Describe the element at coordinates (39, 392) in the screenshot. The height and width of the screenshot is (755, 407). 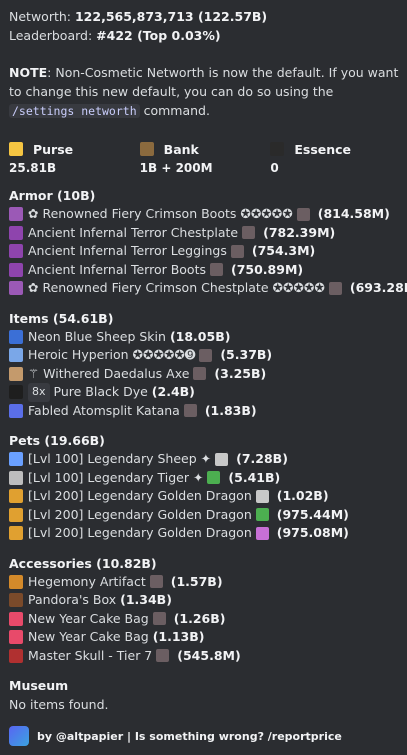
I see `quantity-badge: 8x` at that location.